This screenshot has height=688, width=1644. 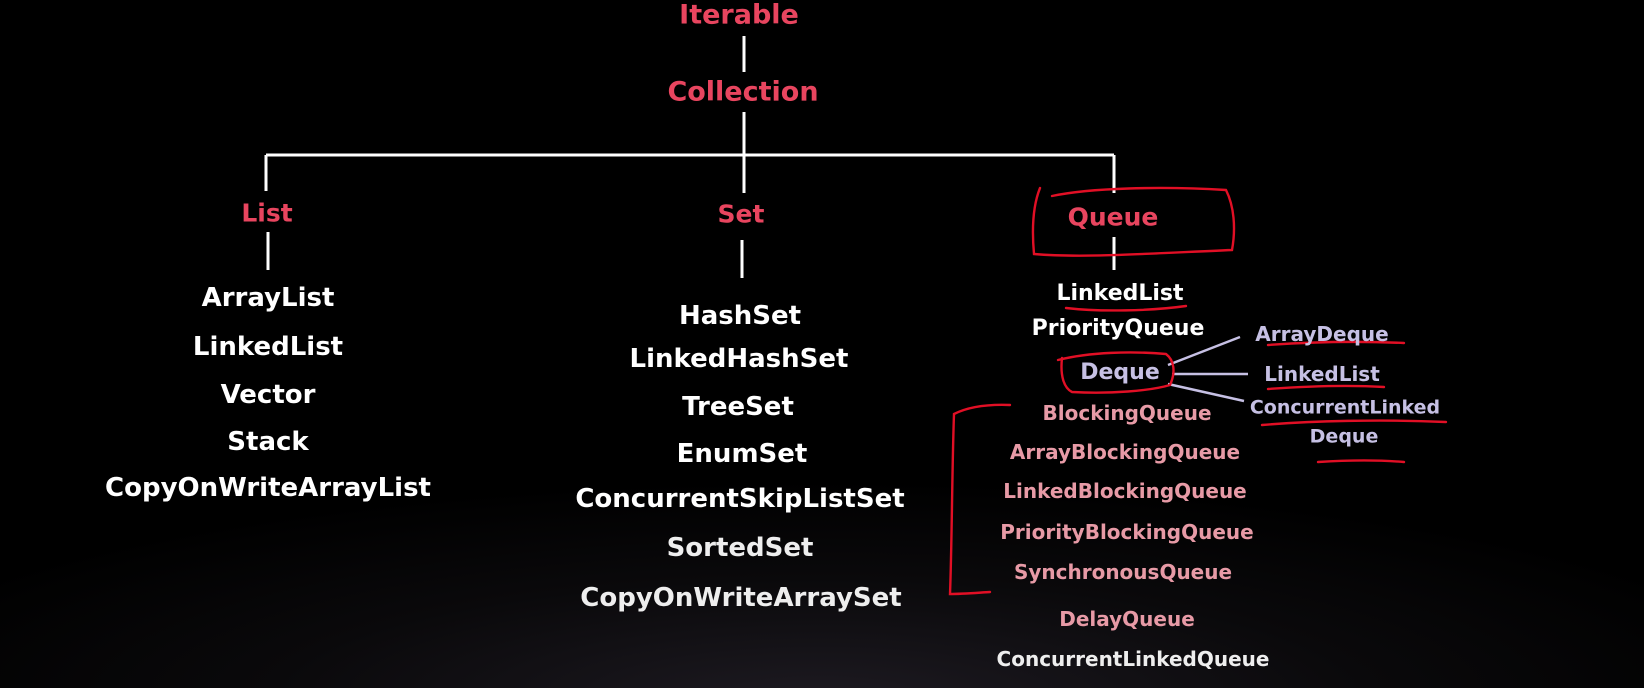 What do you see at coordinates (1126, 308) in the screenshot?
I see `linkedlist-underline-annotation` at bounding box center [1126, 308].